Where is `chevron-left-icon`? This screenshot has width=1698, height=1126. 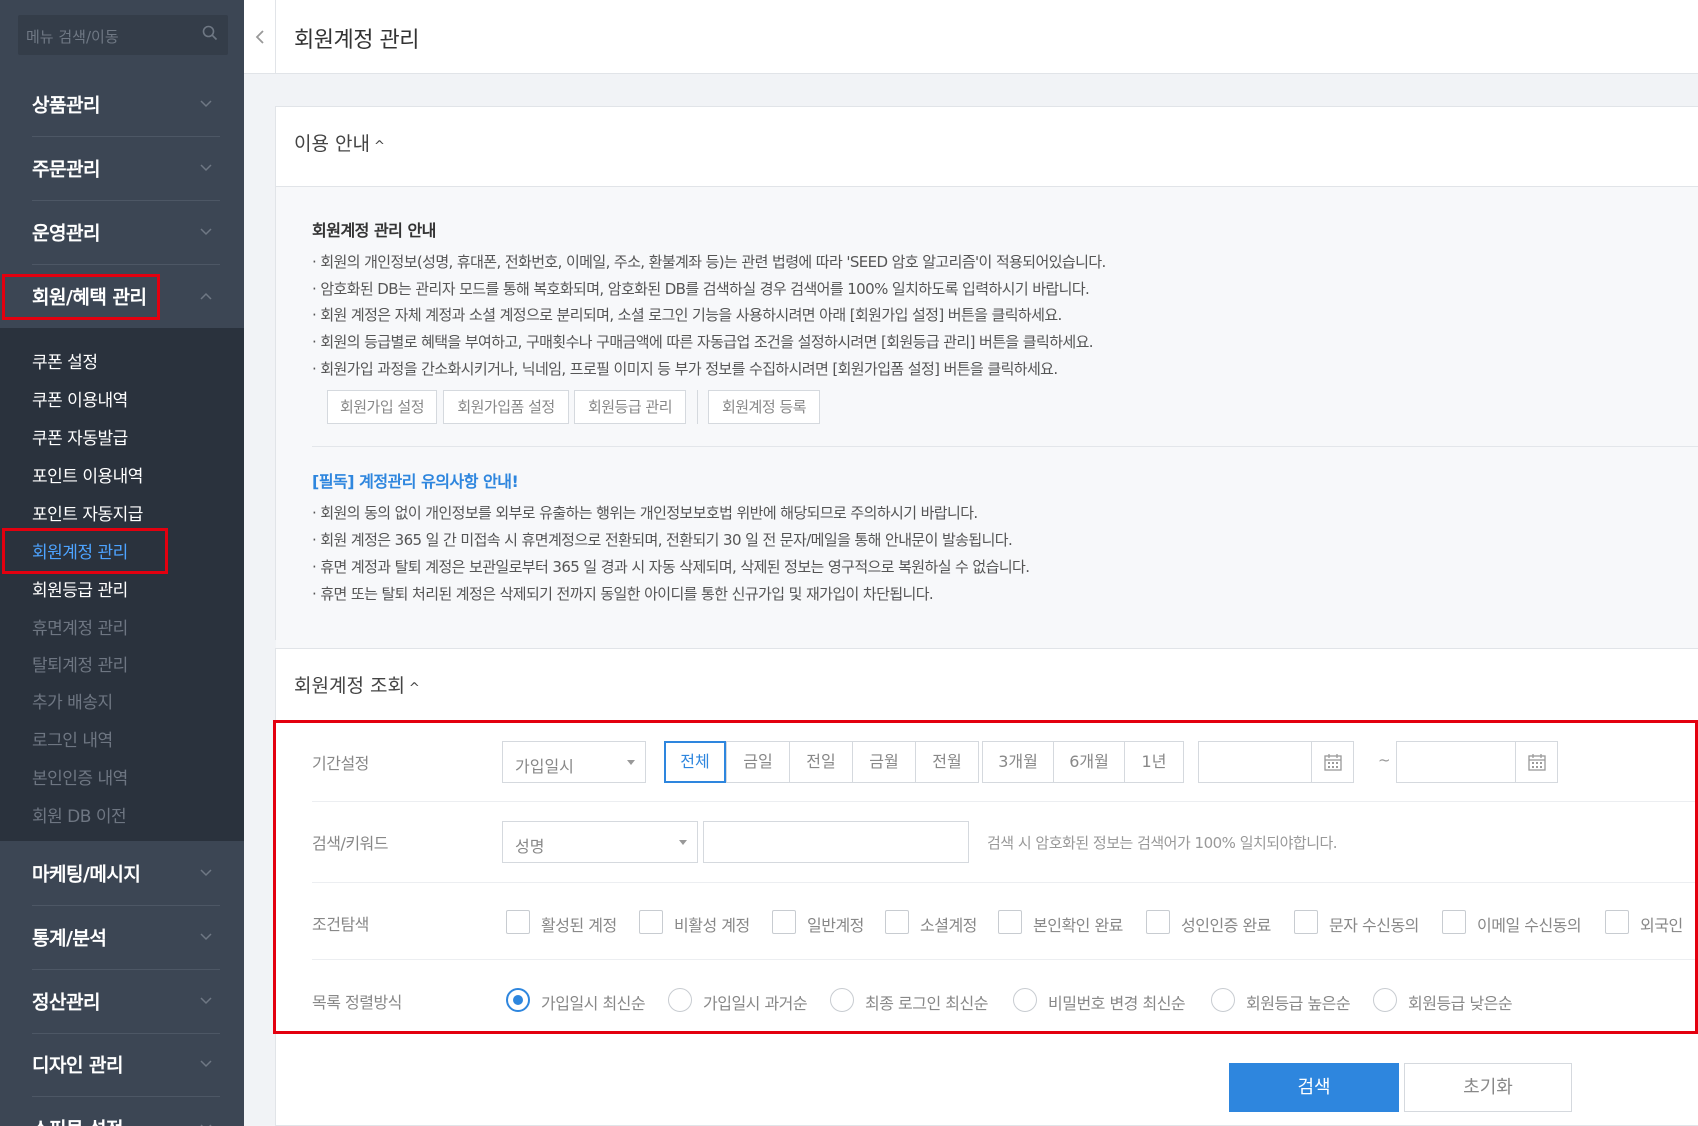 chevron-left-icon is located at coordinates (259, 37).